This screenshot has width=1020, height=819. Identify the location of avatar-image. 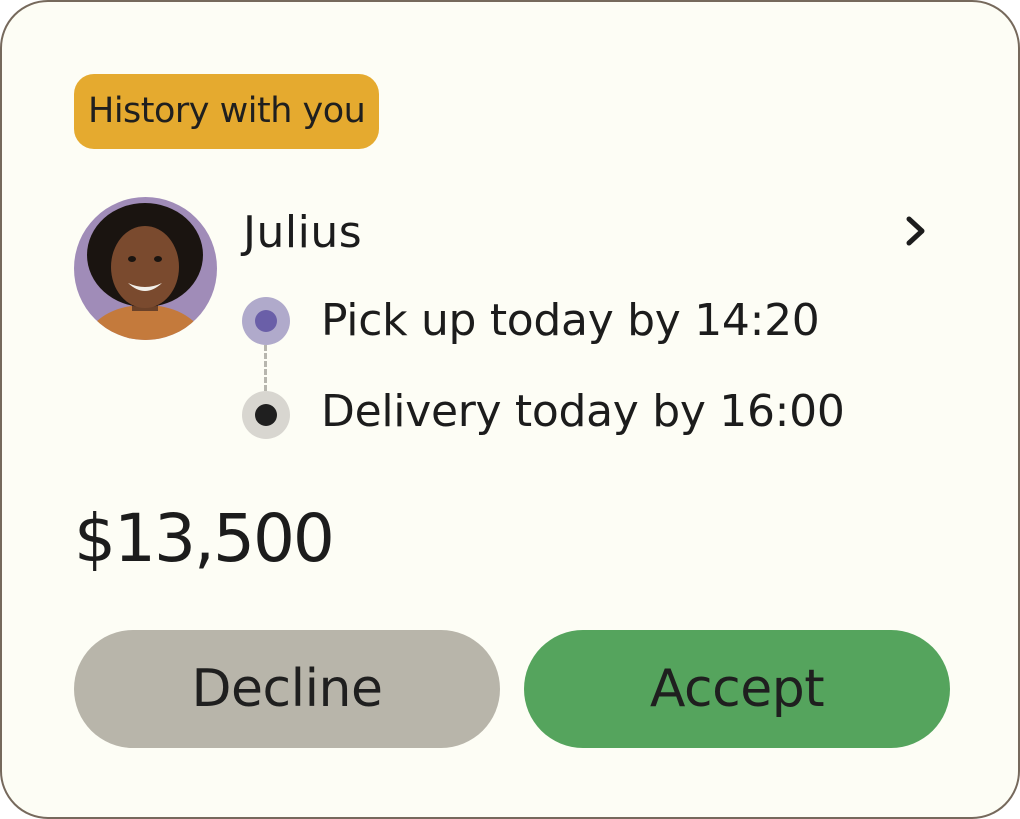
(145, 268).